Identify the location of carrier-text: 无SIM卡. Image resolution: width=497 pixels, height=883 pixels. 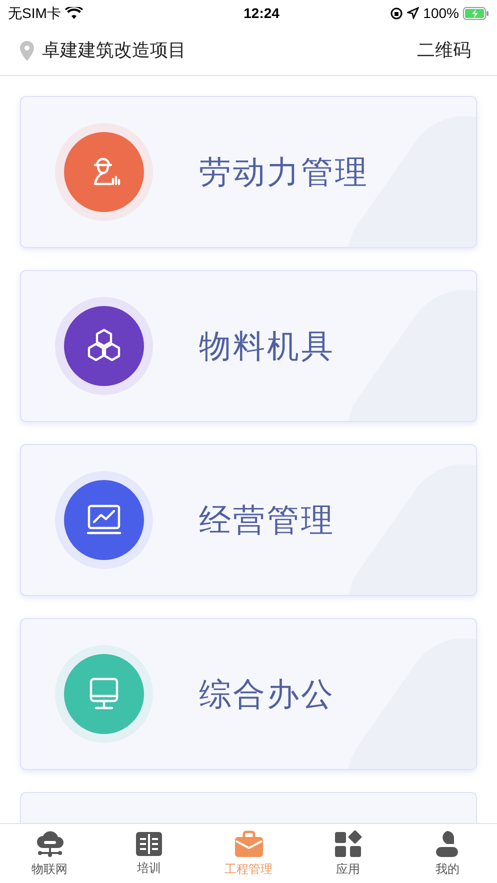
(34, 13).